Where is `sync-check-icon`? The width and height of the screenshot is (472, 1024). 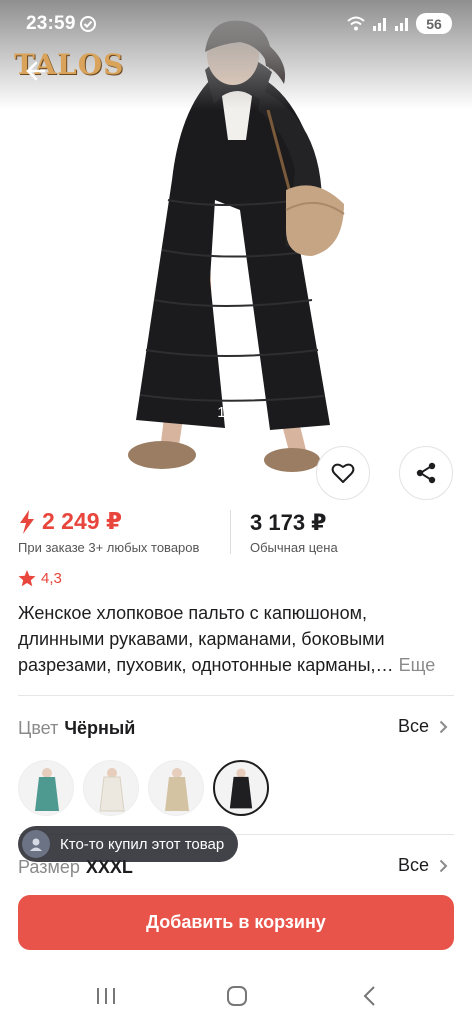 sync-check-icon is located at coordinates (88, 24).